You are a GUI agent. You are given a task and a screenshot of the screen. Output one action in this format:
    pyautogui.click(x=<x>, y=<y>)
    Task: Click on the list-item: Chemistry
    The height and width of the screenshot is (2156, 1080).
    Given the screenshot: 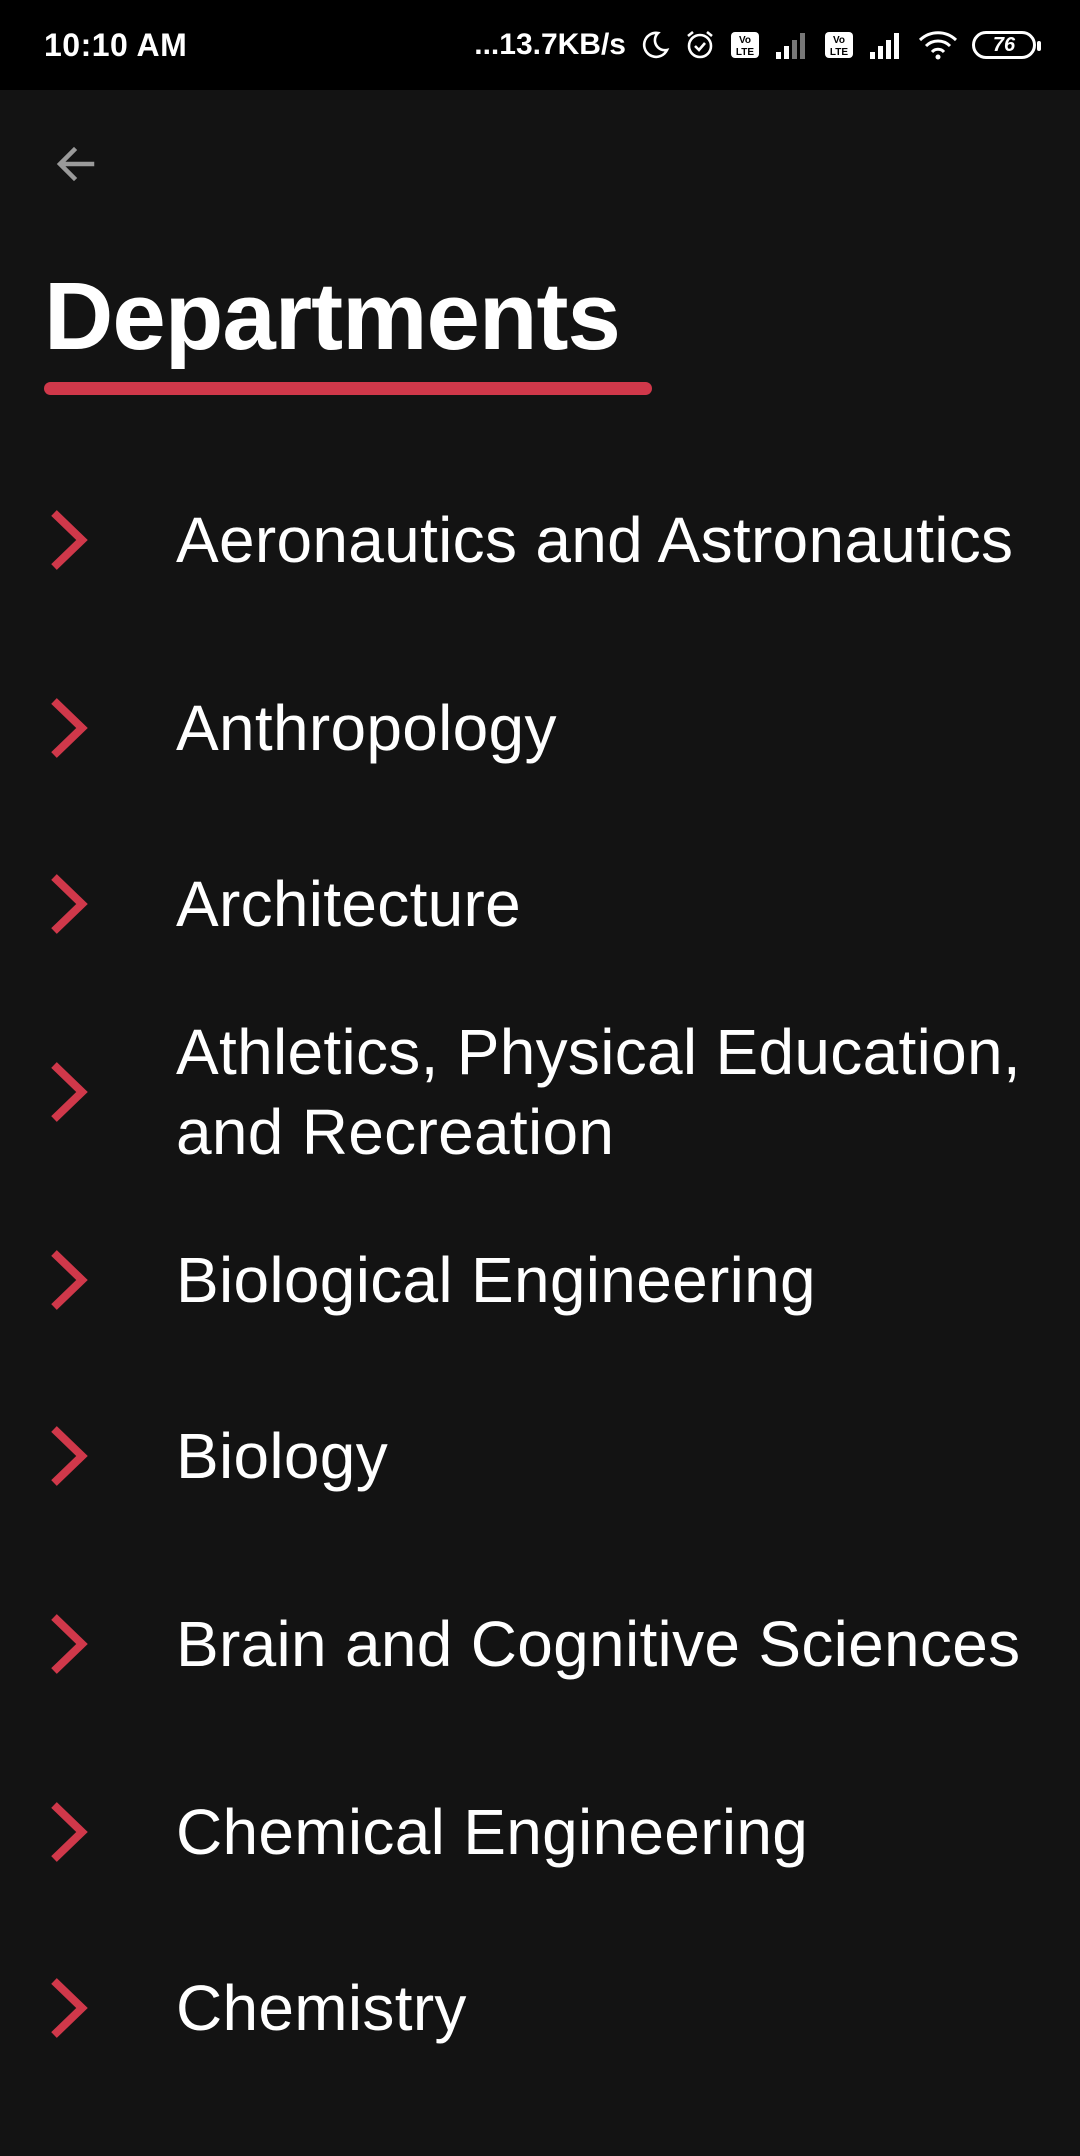 What is the action you would take?
    pyautogui.click(x=540, y=2008)
    